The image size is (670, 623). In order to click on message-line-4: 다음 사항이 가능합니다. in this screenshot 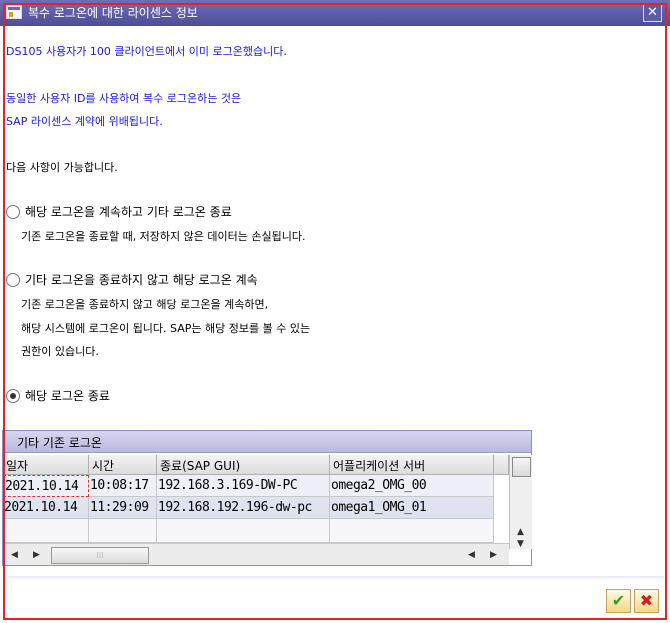, I will do `click(62, 167)`.